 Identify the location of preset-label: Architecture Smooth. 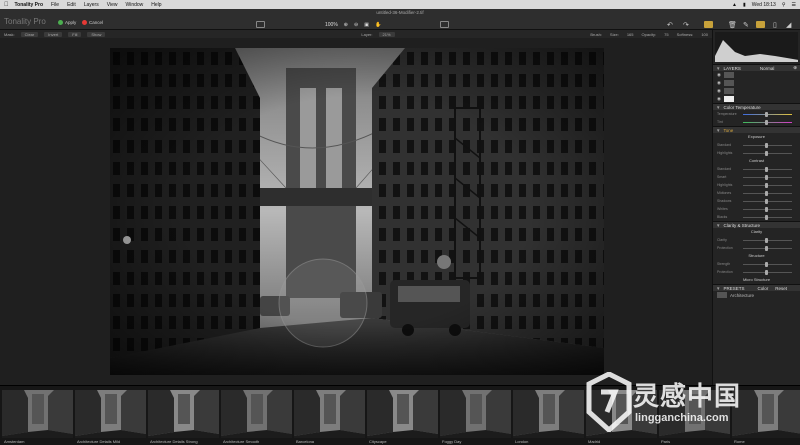
(241, 441).